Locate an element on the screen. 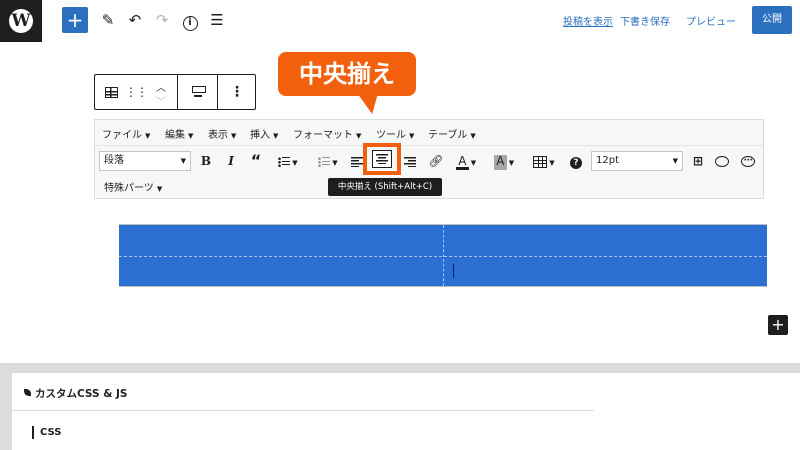 This screenshot has height=450, width=800. table-row-divider is located at coordinates (443, 256).